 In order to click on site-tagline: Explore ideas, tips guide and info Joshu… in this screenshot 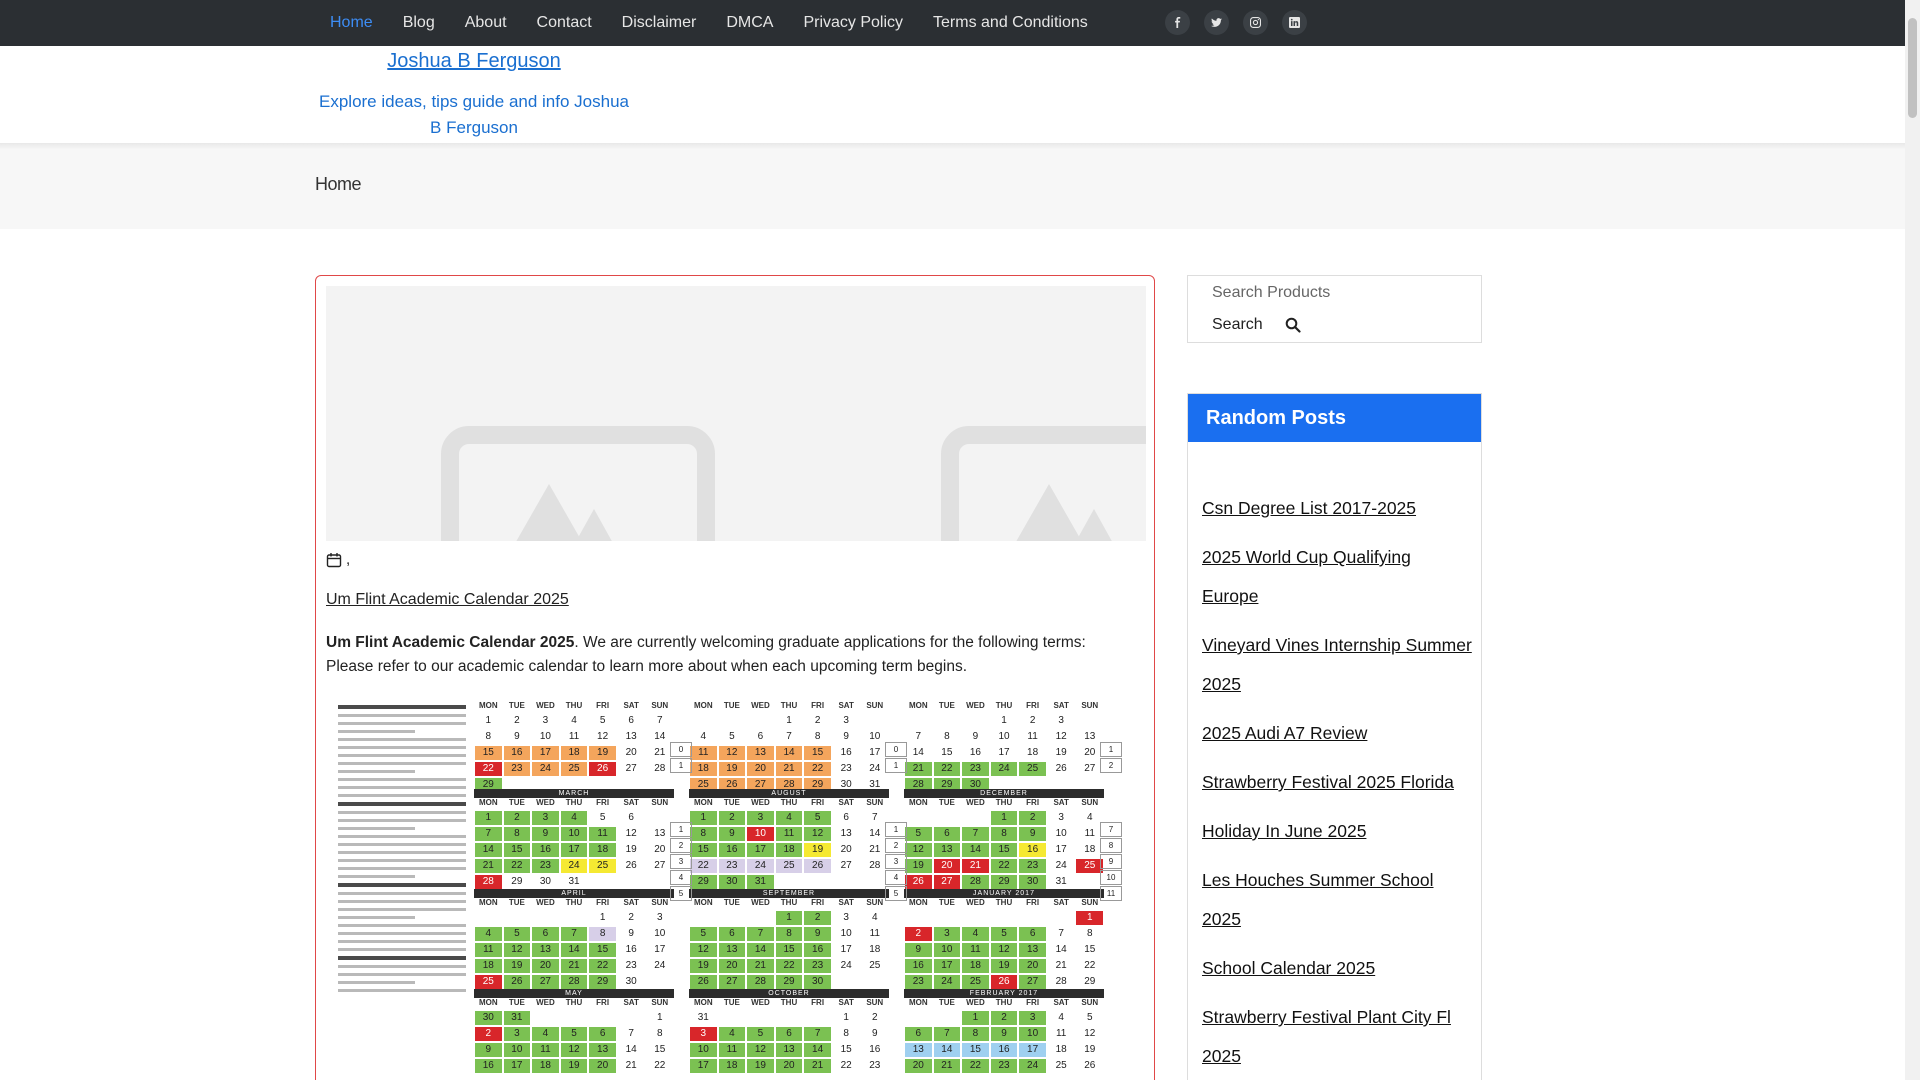, I will do `click(474, 114)`.